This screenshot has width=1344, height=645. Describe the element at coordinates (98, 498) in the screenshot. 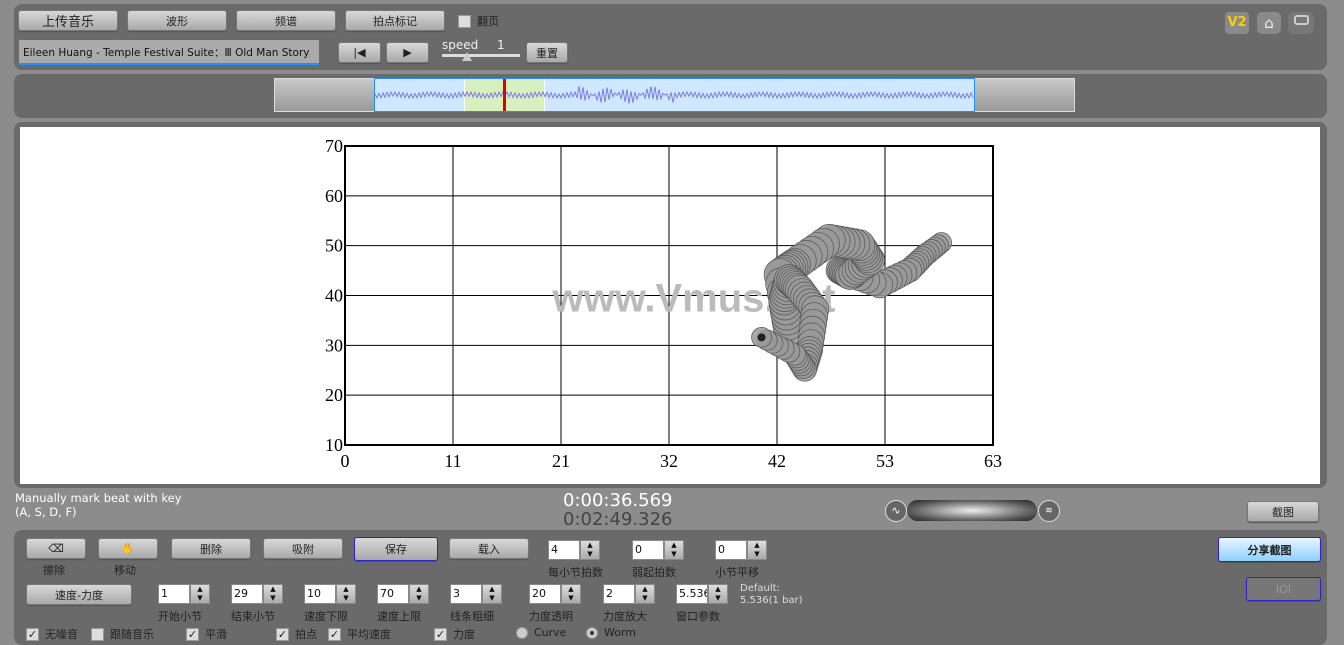

I see `hint-line-1: Manually mark beat with key` at that location.